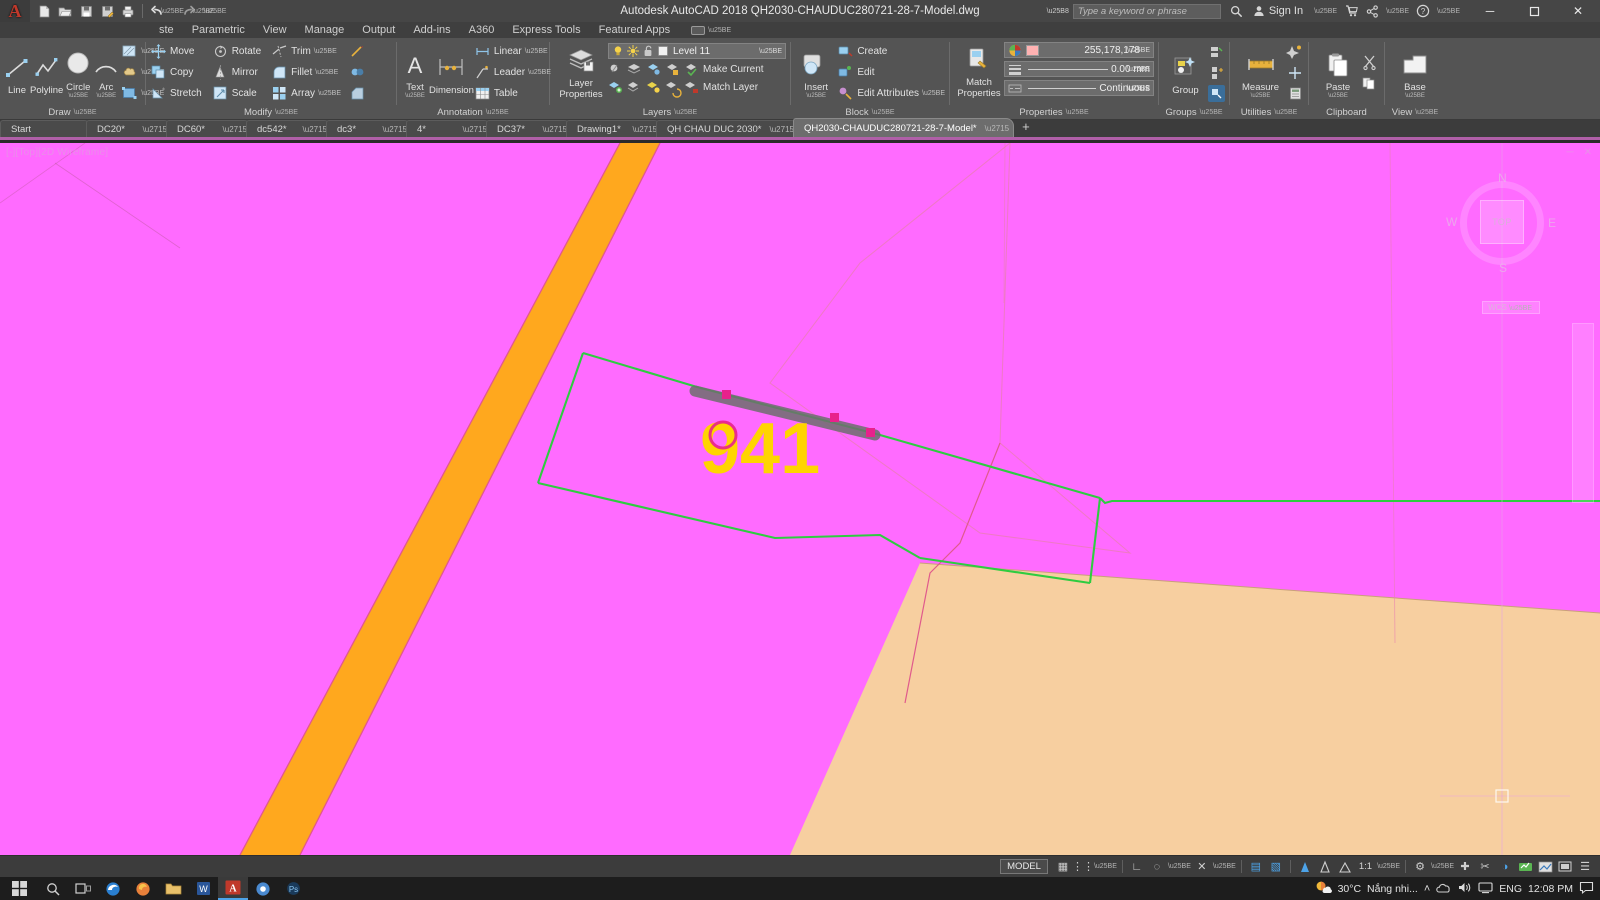 The image size is (1600, 900). I want to click on measure-button: Measure \u25BE, so click(1261, 72).